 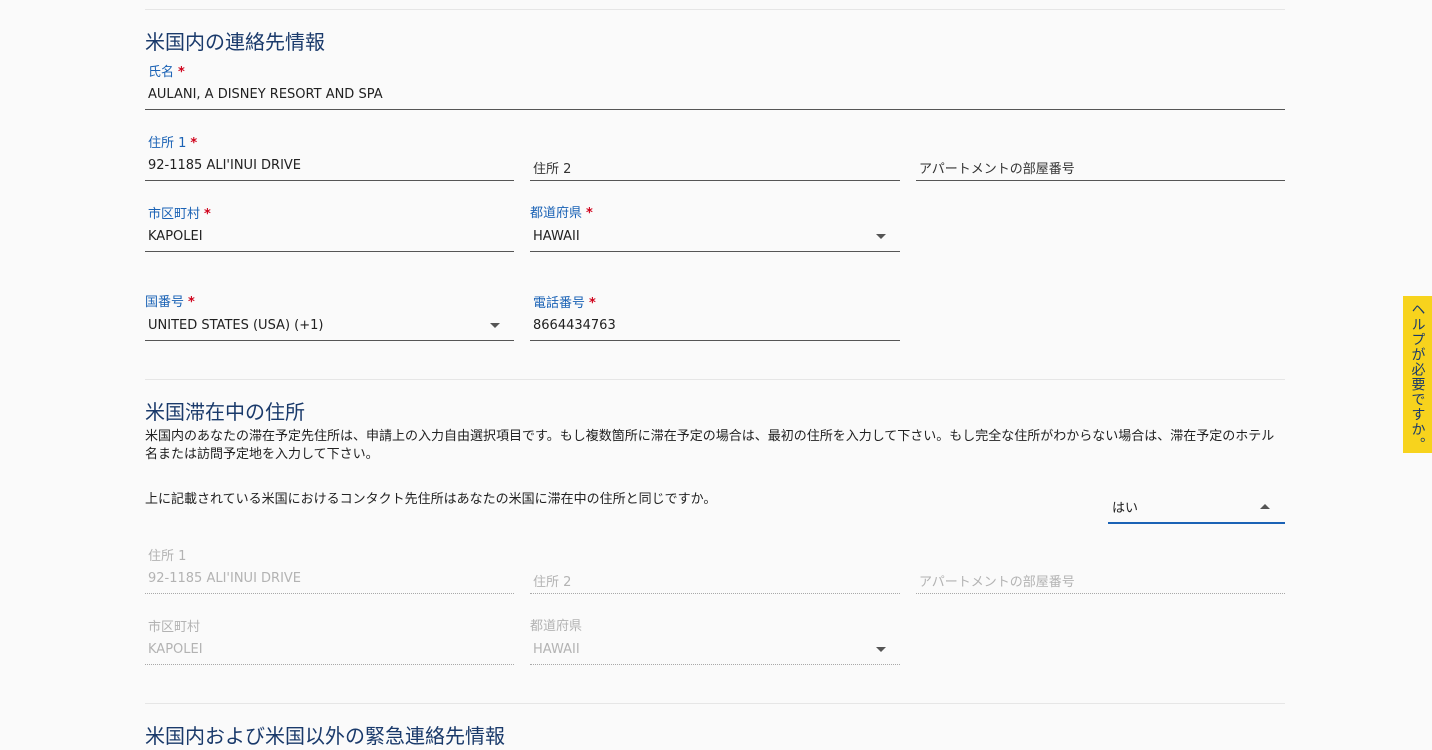 What do you see at coordinates (166, 72) in the screenshot?
I see `name-label: 氏名 *` at bounding box center [166, 72].